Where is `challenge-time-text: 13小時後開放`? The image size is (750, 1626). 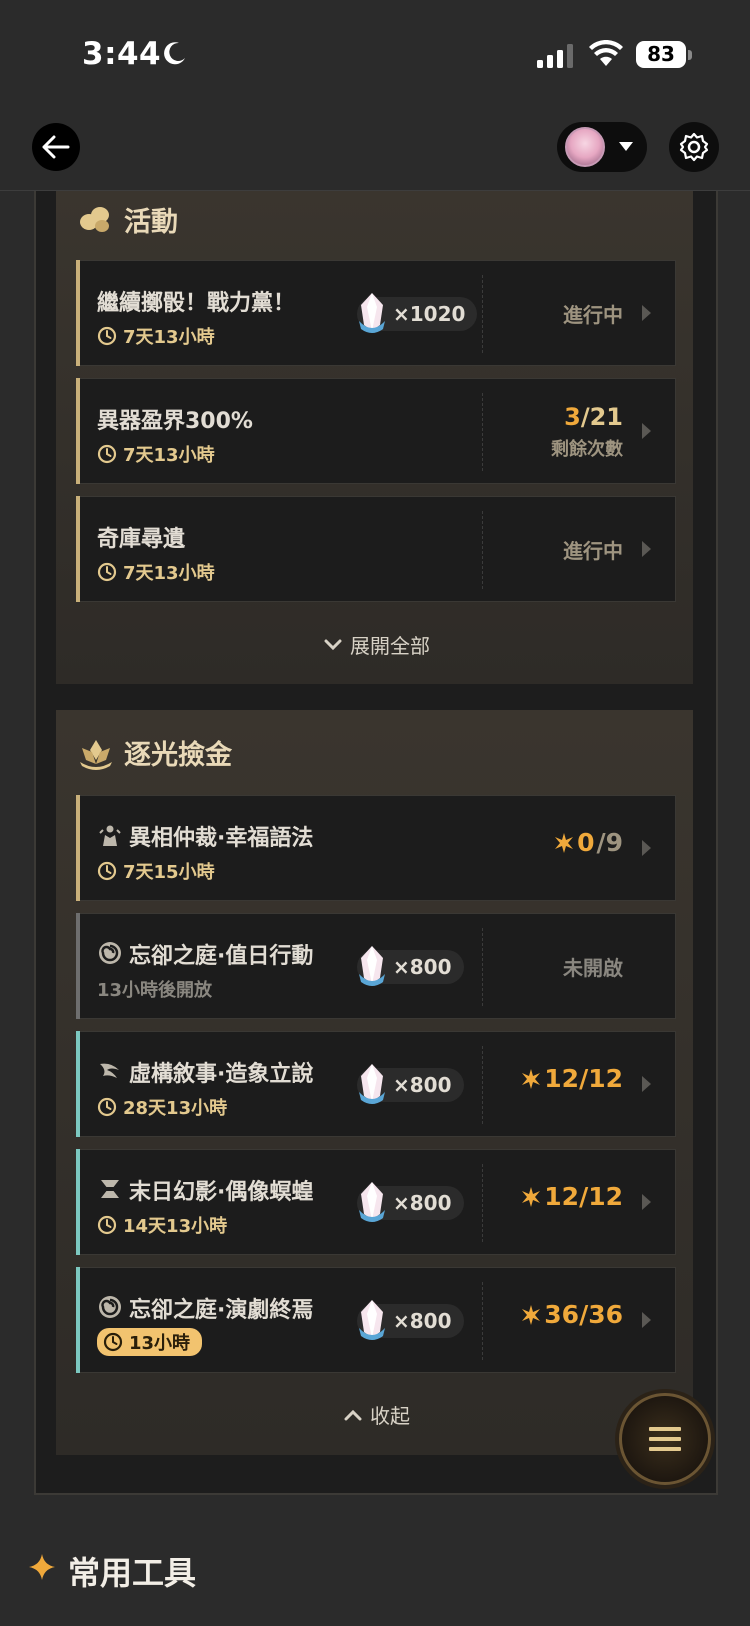
challenge-time-text: 13小時後開放 is located at coordinates (155, 990).